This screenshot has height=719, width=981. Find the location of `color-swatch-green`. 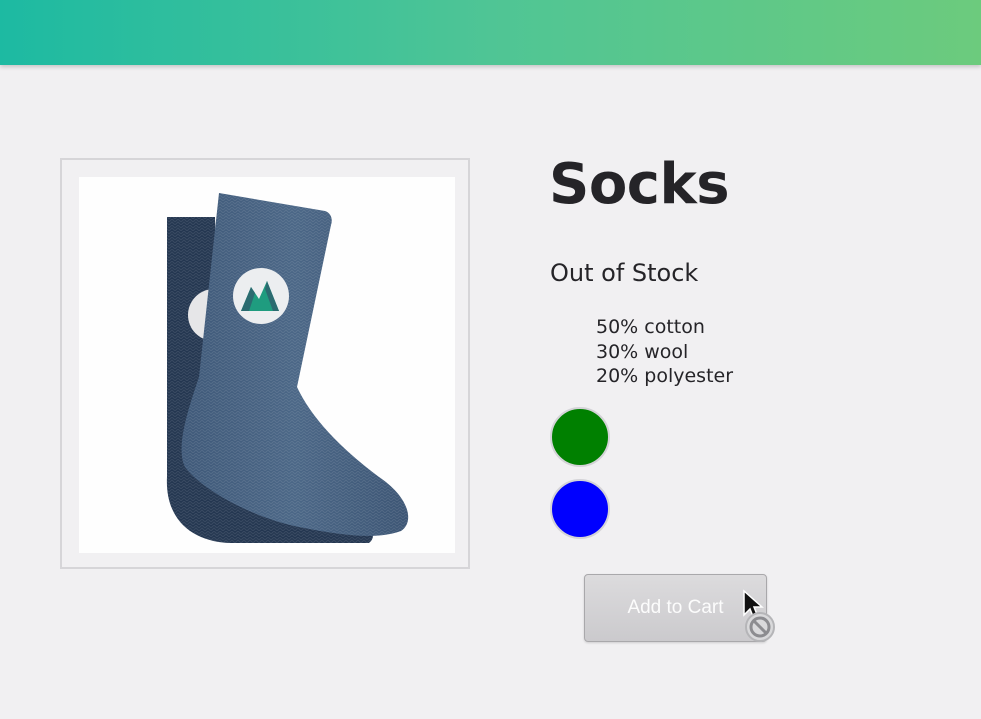

color-swatch-green is located at coordinates (580, 437).